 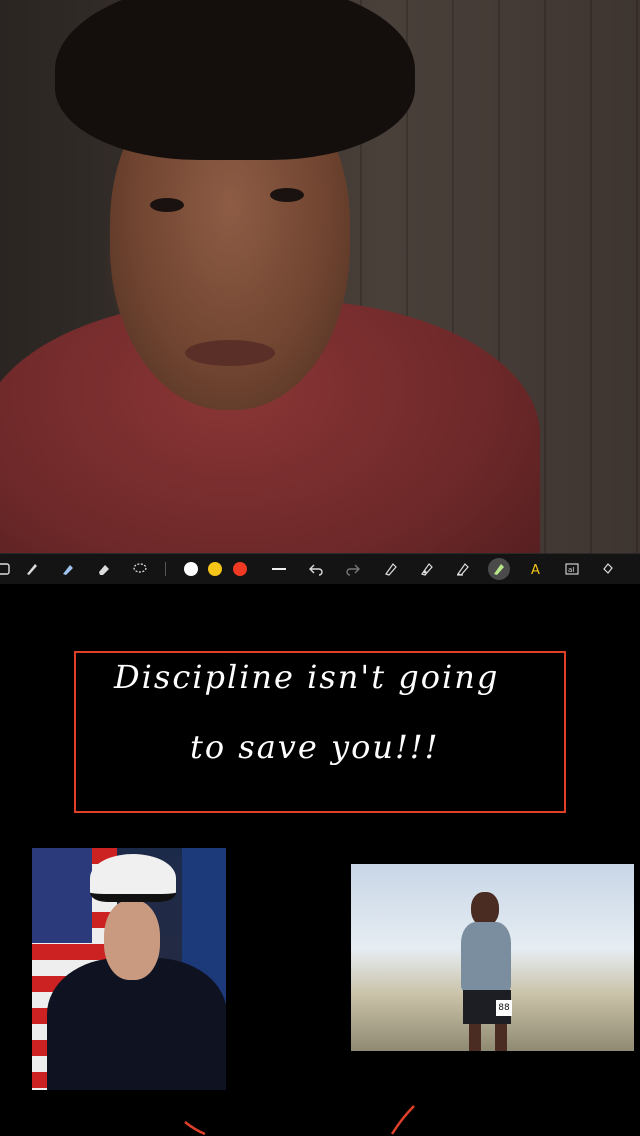 What do you see at coordinates (299, 1120) in the screenshot?
I see `partial-ink-marks` at bounding box center [299, 1120].